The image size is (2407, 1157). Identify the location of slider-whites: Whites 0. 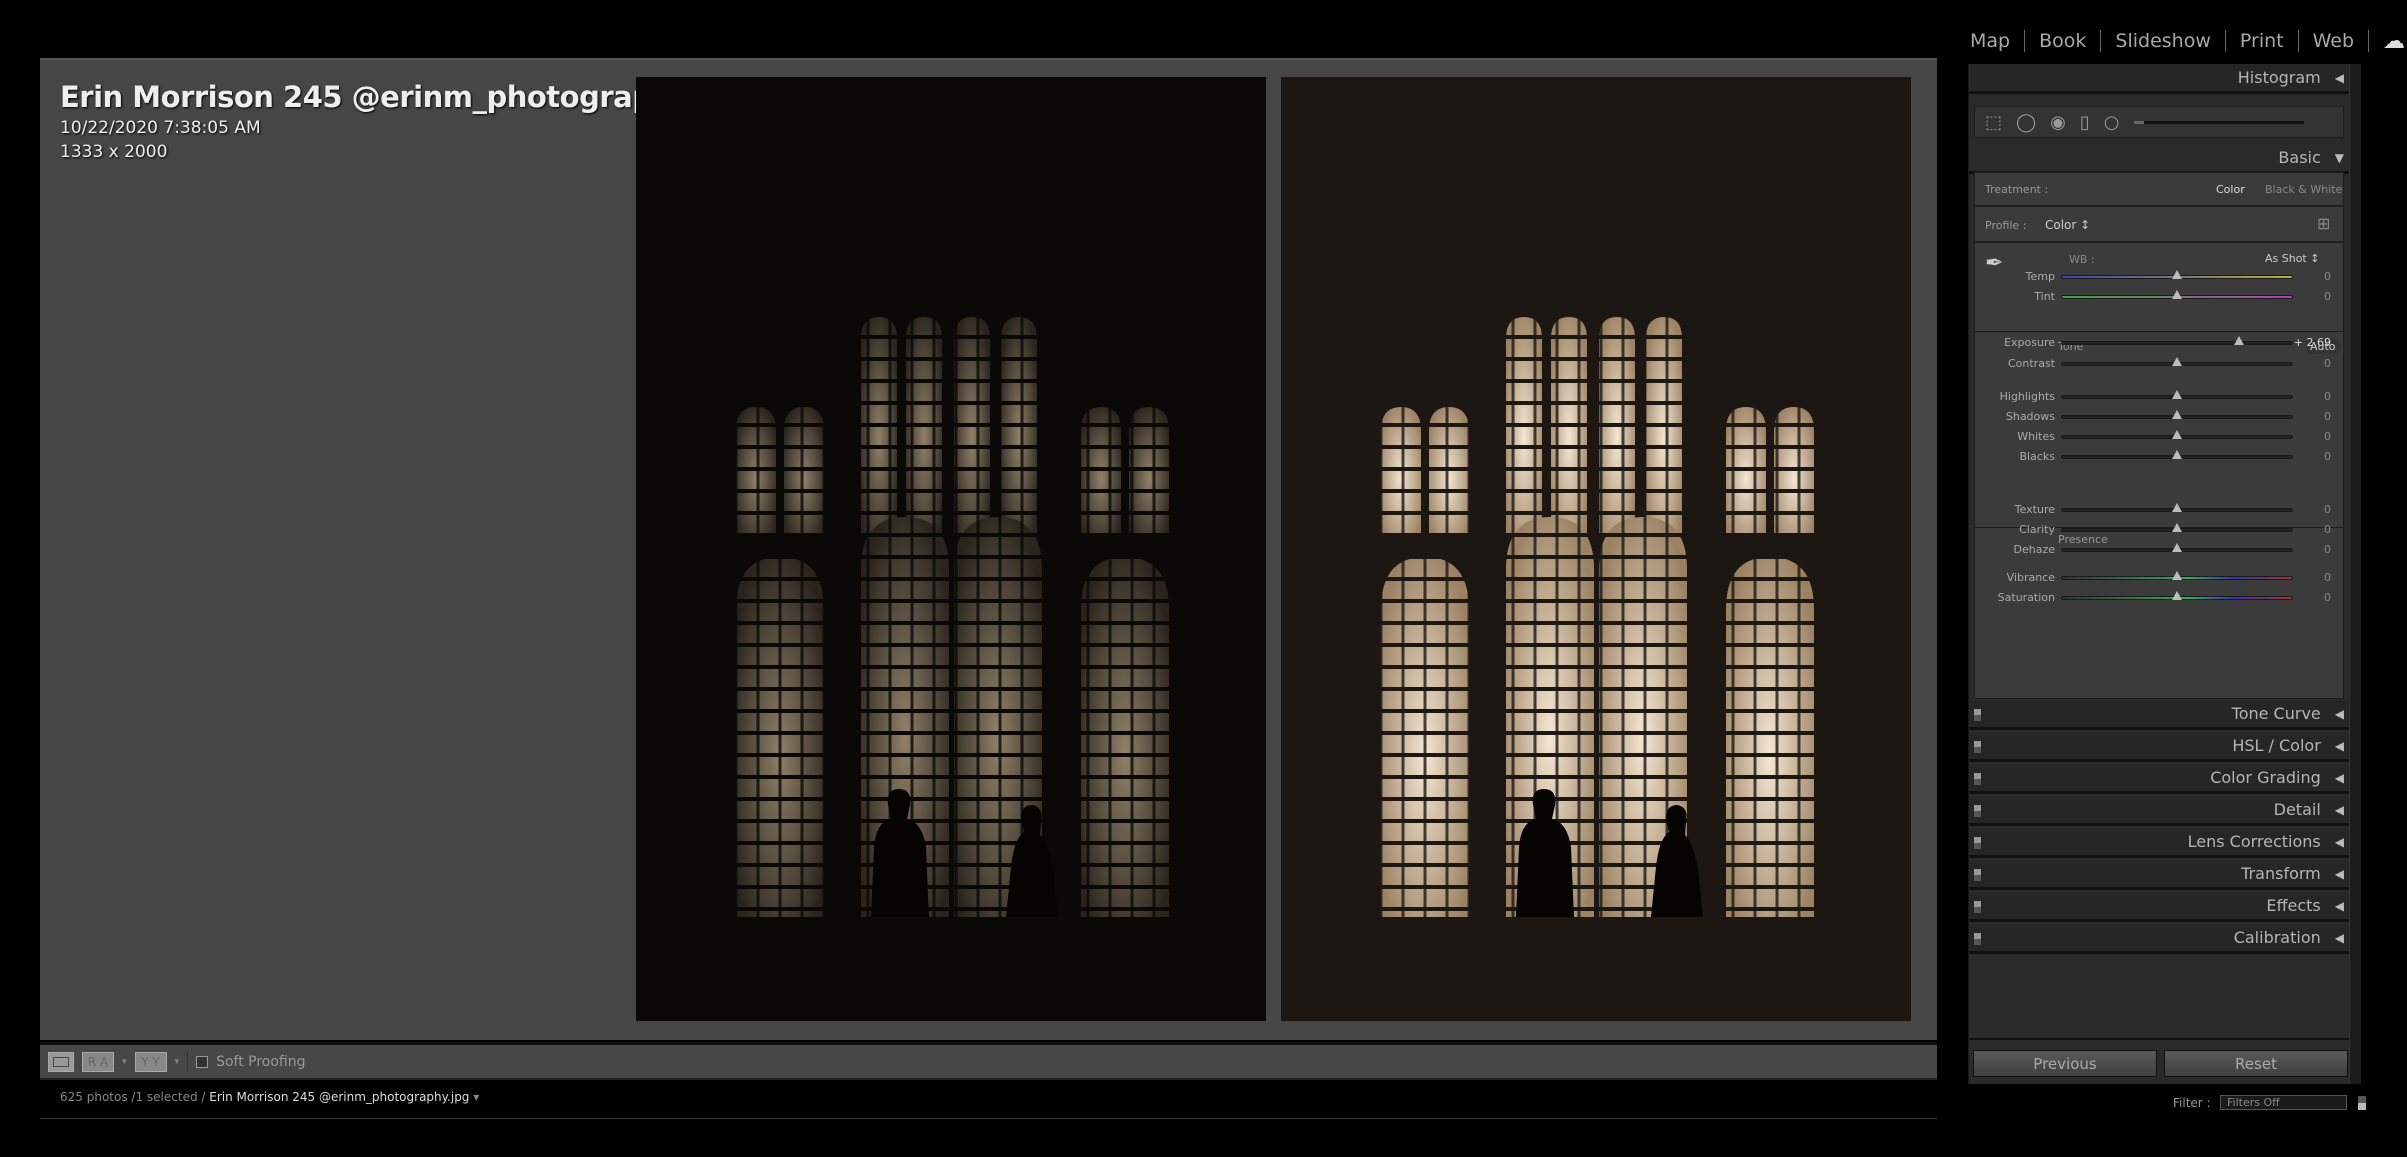
(2159, 437).